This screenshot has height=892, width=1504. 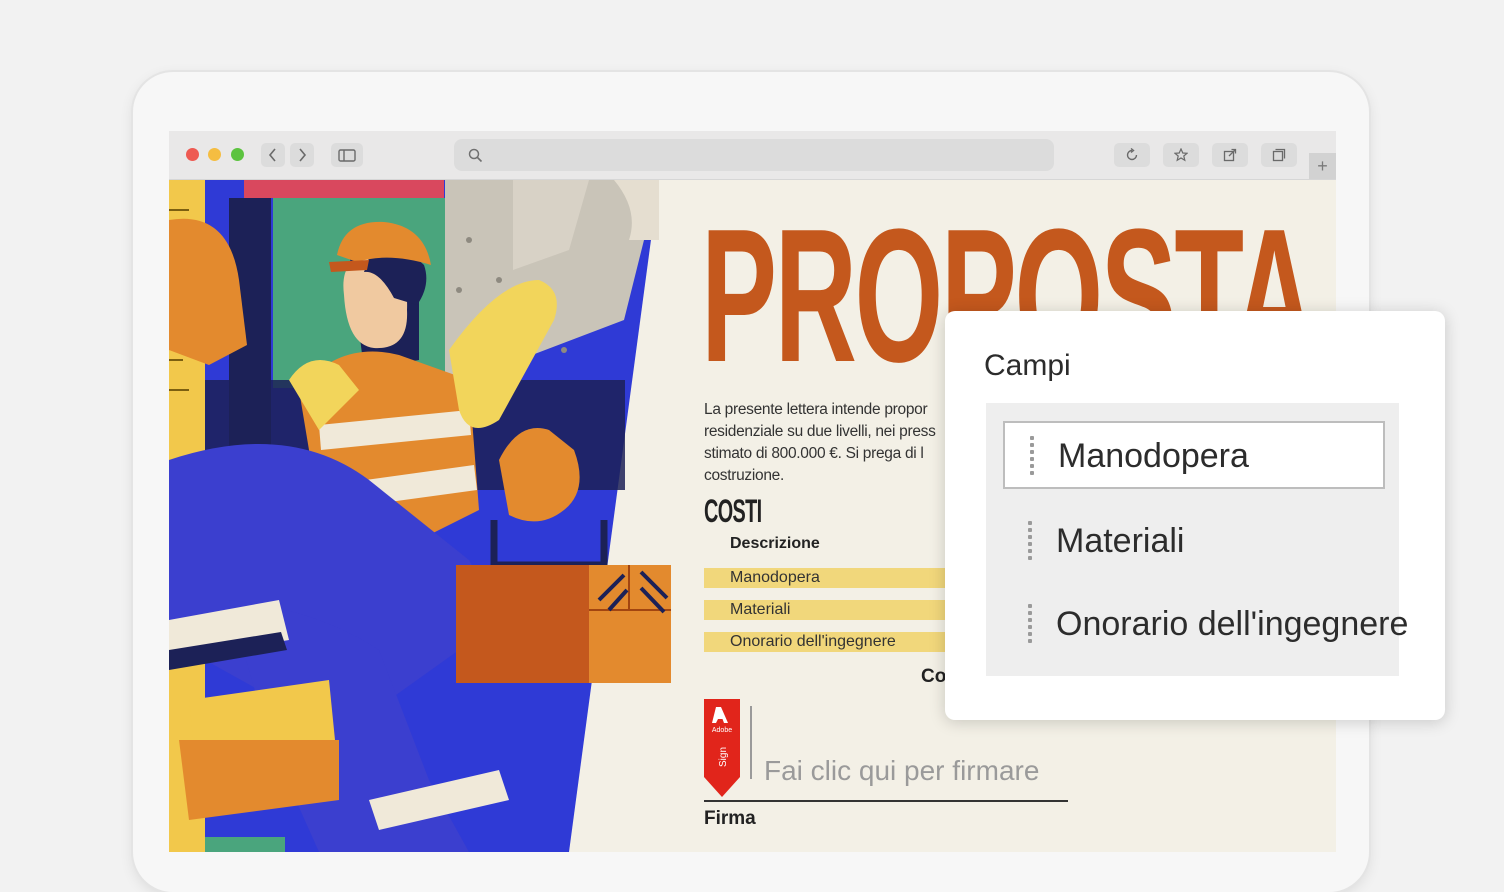 What do you see at coordinates (827, 578) in the screenshot?
I see `cost-row-labor: Manodopera` at bounding box center [827, 578].